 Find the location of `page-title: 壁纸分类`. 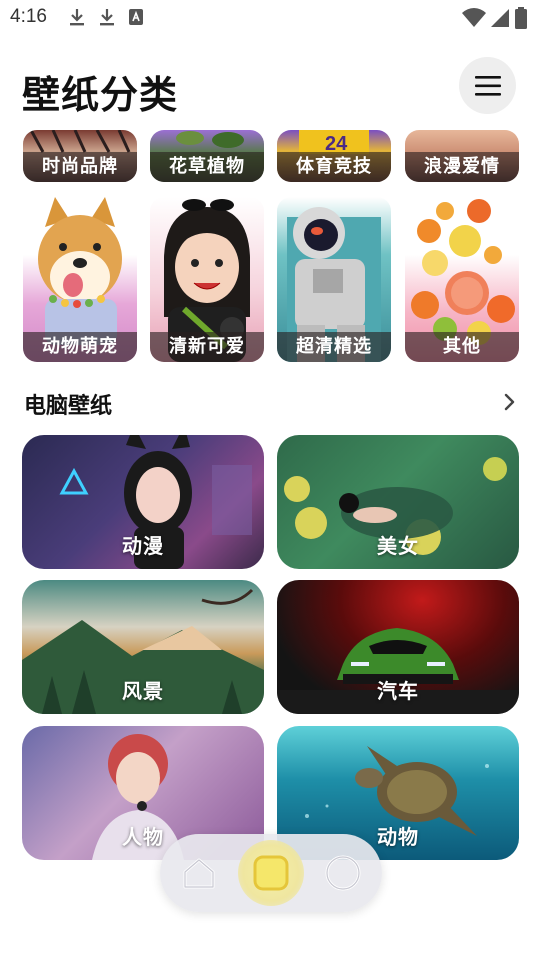

page-title: 壁纸分类 is located at coordinates (100, 95).